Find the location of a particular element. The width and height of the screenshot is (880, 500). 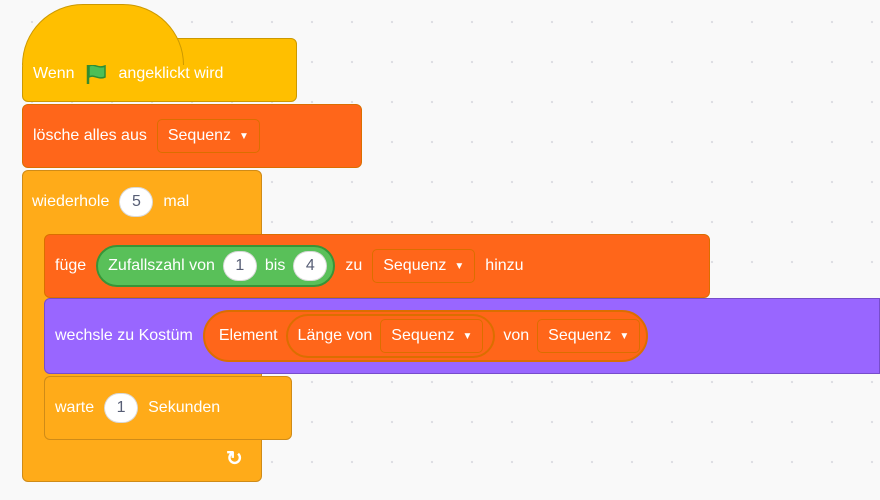

hat-prefix: Wenn is located at coordinates (54, 73).